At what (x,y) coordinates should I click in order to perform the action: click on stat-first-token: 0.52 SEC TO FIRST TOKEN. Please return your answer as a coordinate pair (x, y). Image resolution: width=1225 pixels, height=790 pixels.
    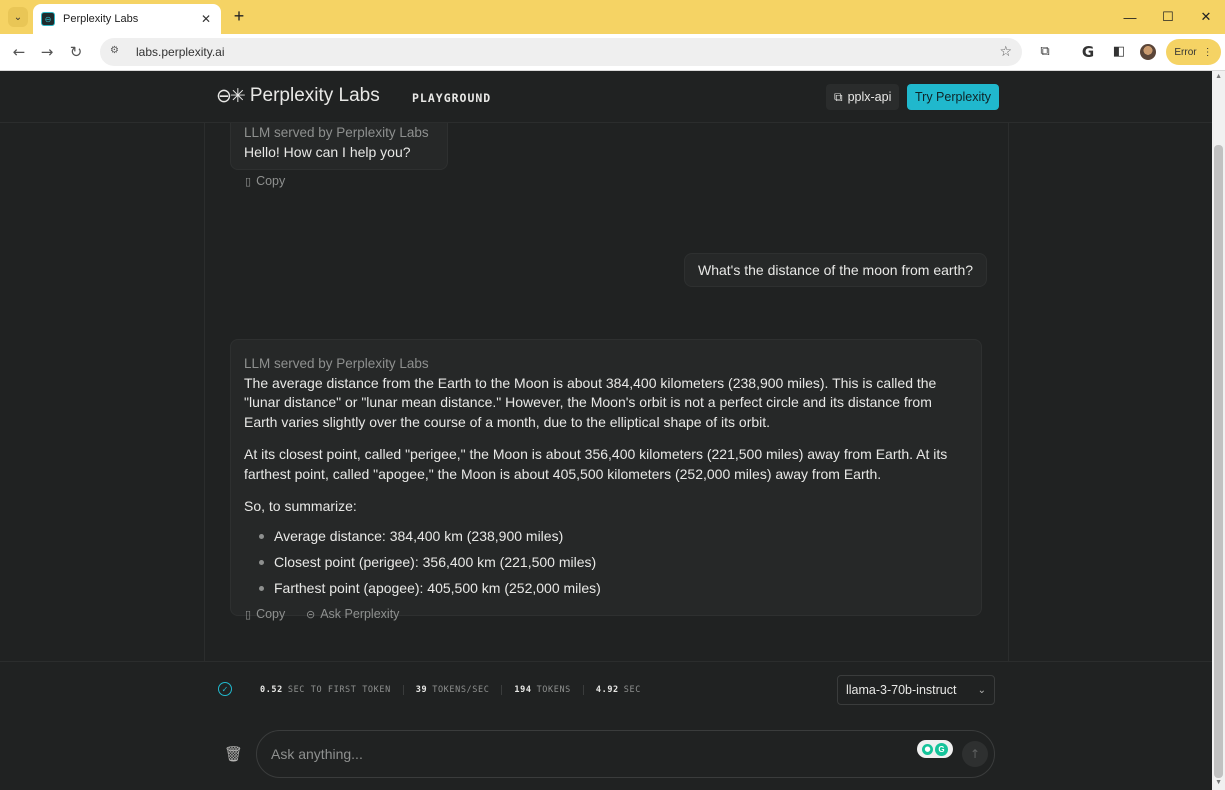
    Looking at the image, I should click on (325, 690).